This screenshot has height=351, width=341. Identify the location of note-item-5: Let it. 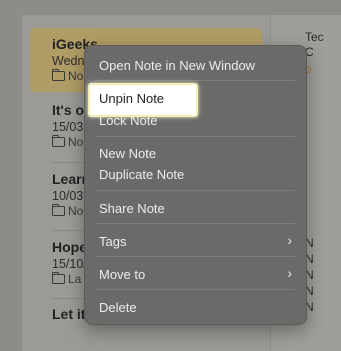
(68, 314).